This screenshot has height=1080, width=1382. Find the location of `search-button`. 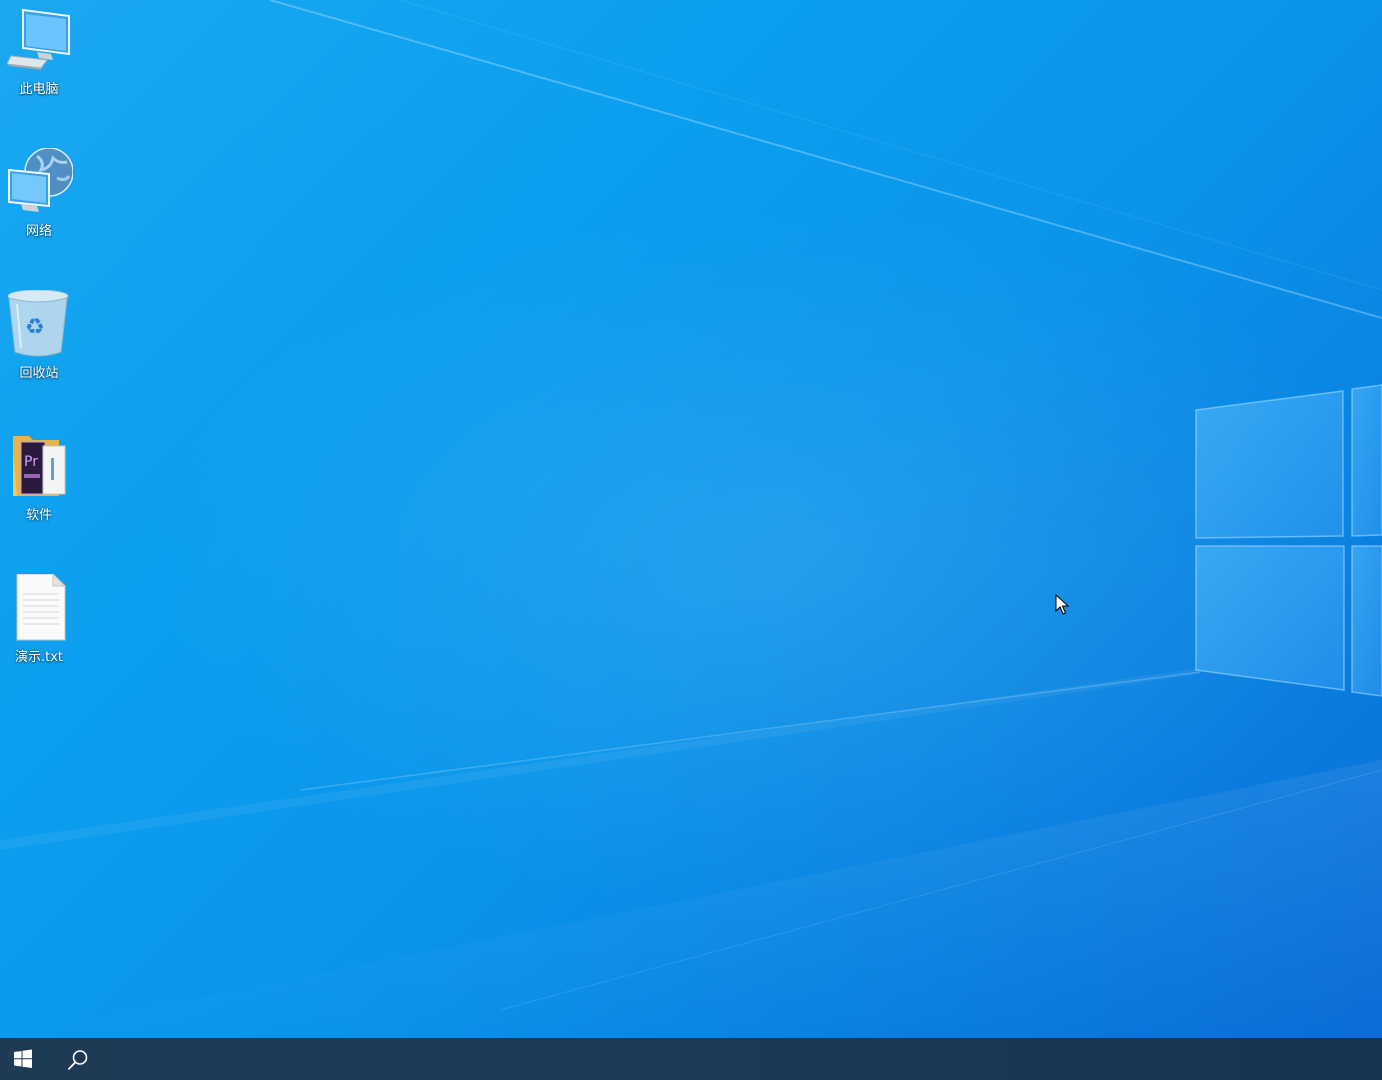

search-button is located at coordinates (77, 1059).